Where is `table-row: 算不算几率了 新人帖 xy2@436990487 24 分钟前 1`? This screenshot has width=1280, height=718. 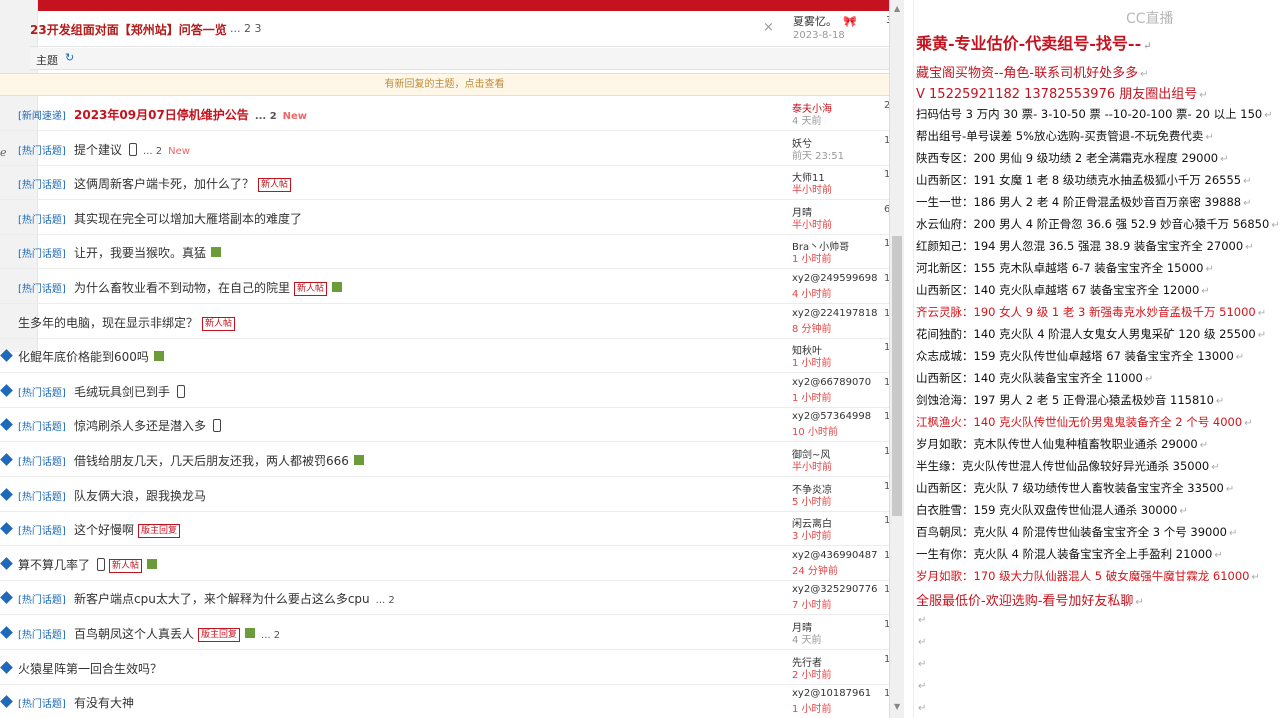
table-row: 算不算几率了 新人帖 xy2@436990487 24 分钟前 1 is located at coordinates (444, 564).